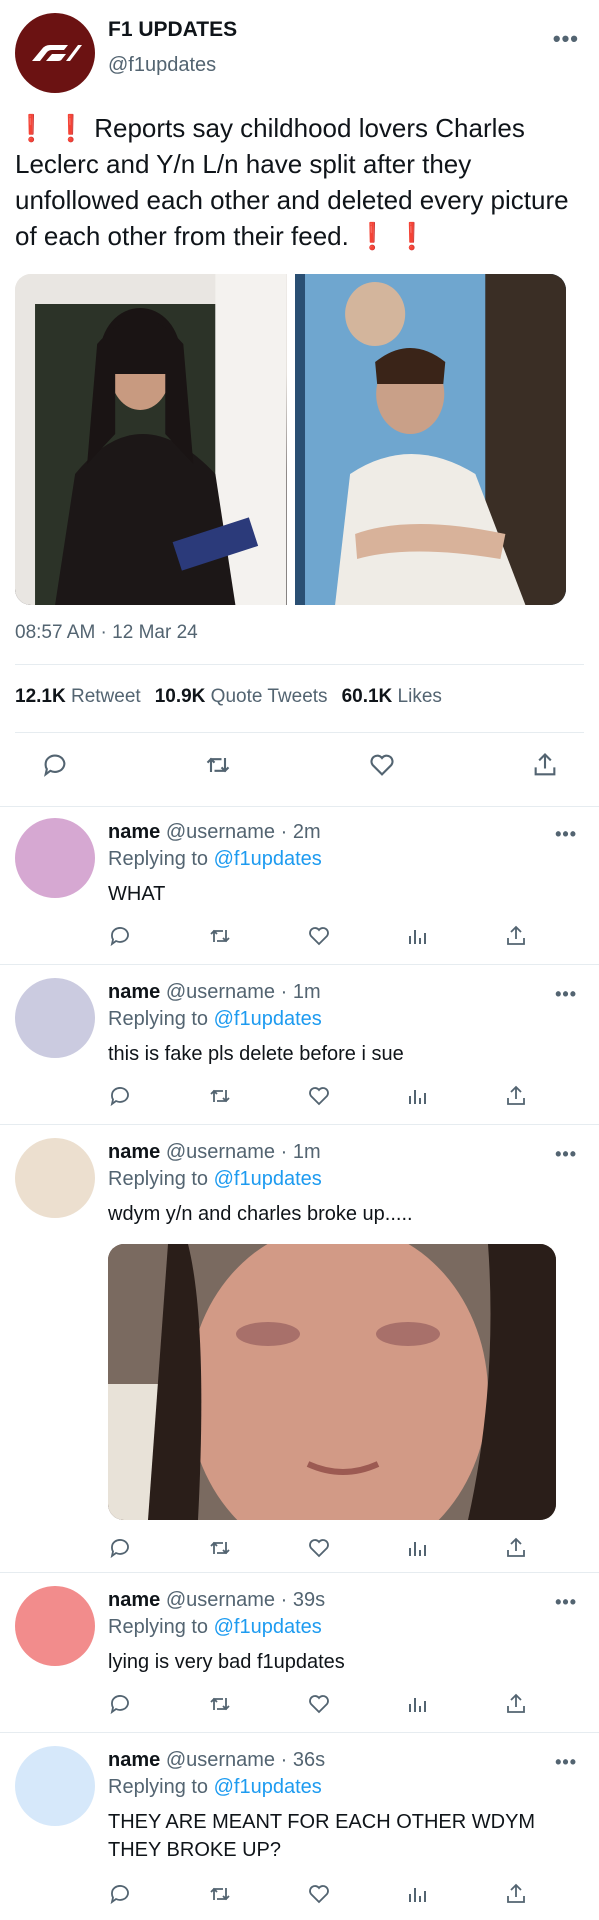 The height and width of the screenshot is (1920, 599). What do you see at coordinates (151, 439) in the screenshot?
I see `media-photo-left` at bounding box center [151, 439].